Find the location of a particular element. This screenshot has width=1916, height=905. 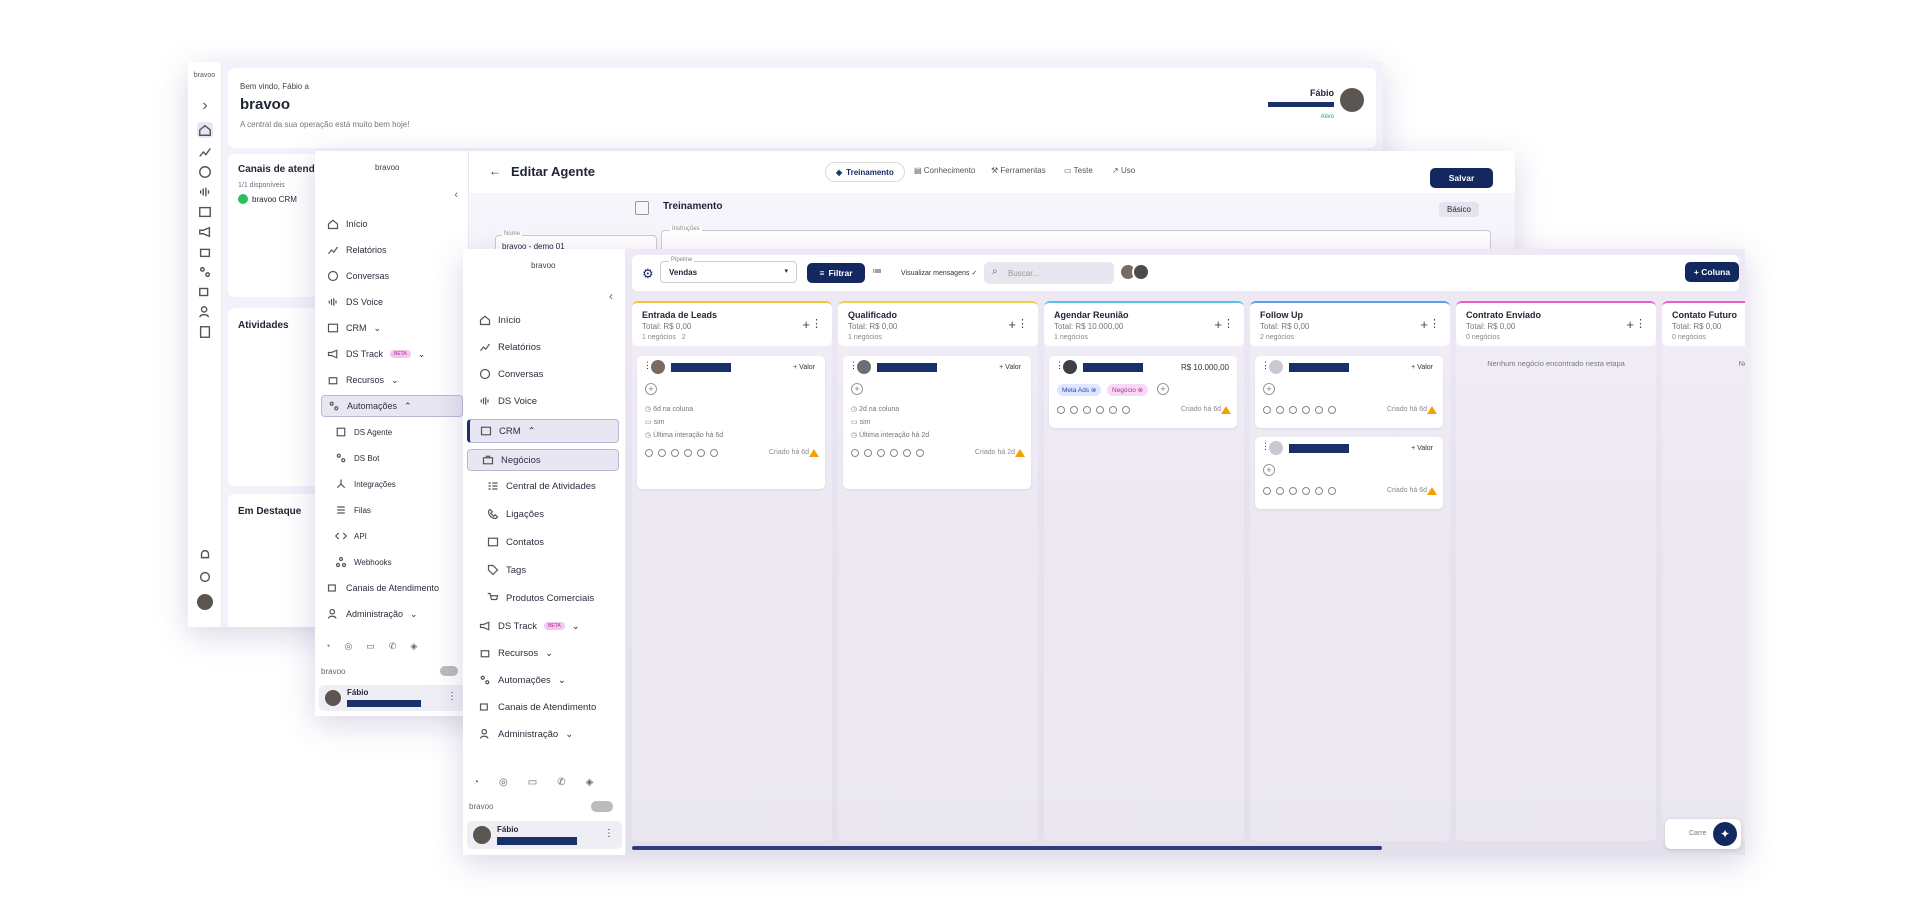

message-icon: ▭ is located at coordinates (370, 646).